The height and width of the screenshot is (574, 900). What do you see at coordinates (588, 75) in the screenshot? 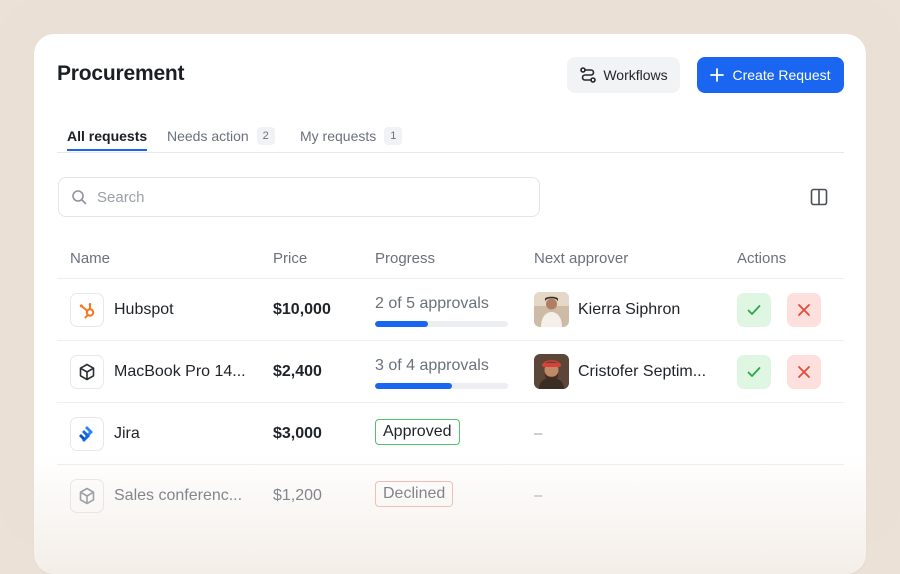
I see `workflow-icon` at bounding box center [588, 75].